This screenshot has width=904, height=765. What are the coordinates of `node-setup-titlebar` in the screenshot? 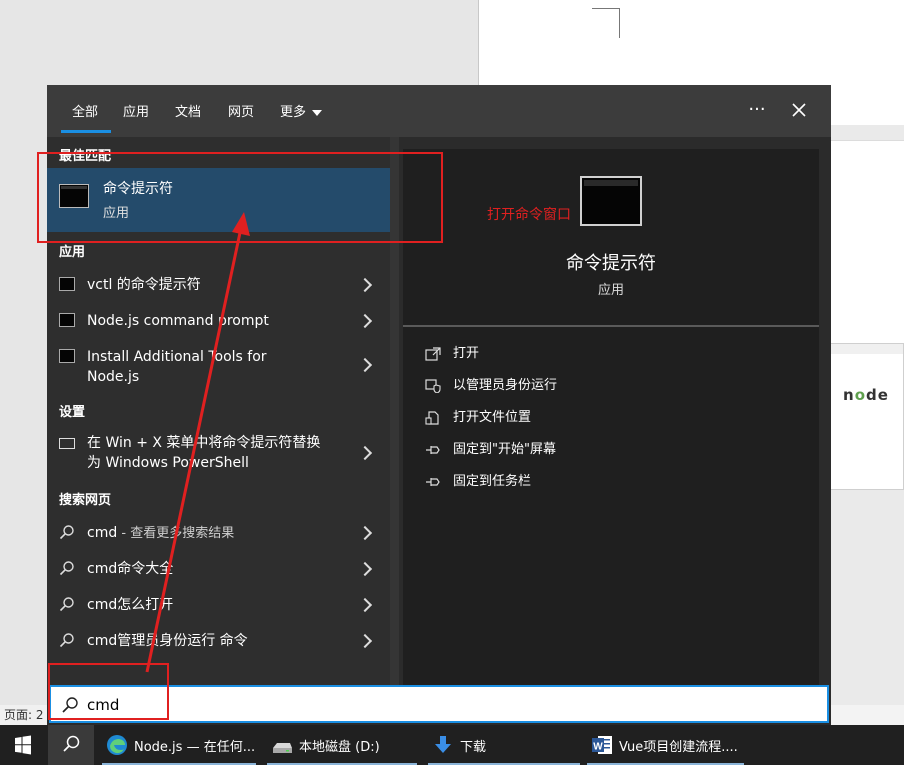 It's located at (867, 349).